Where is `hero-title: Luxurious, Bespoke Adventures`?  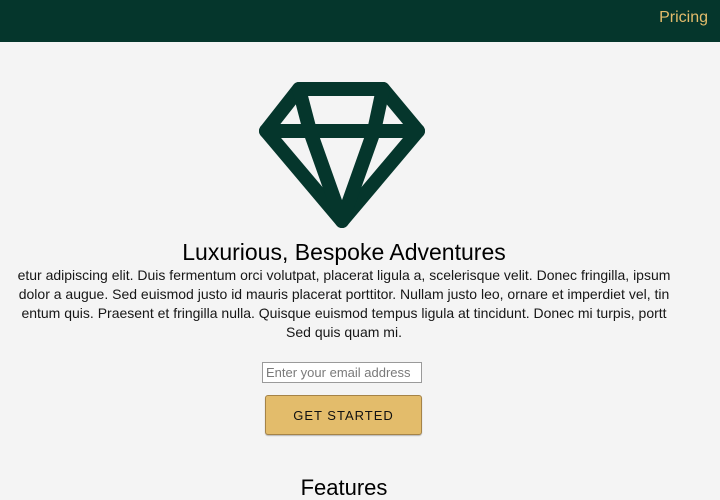 hero-title: Luxurious, Bespoke Adventures is located at coordinates (344, 252).